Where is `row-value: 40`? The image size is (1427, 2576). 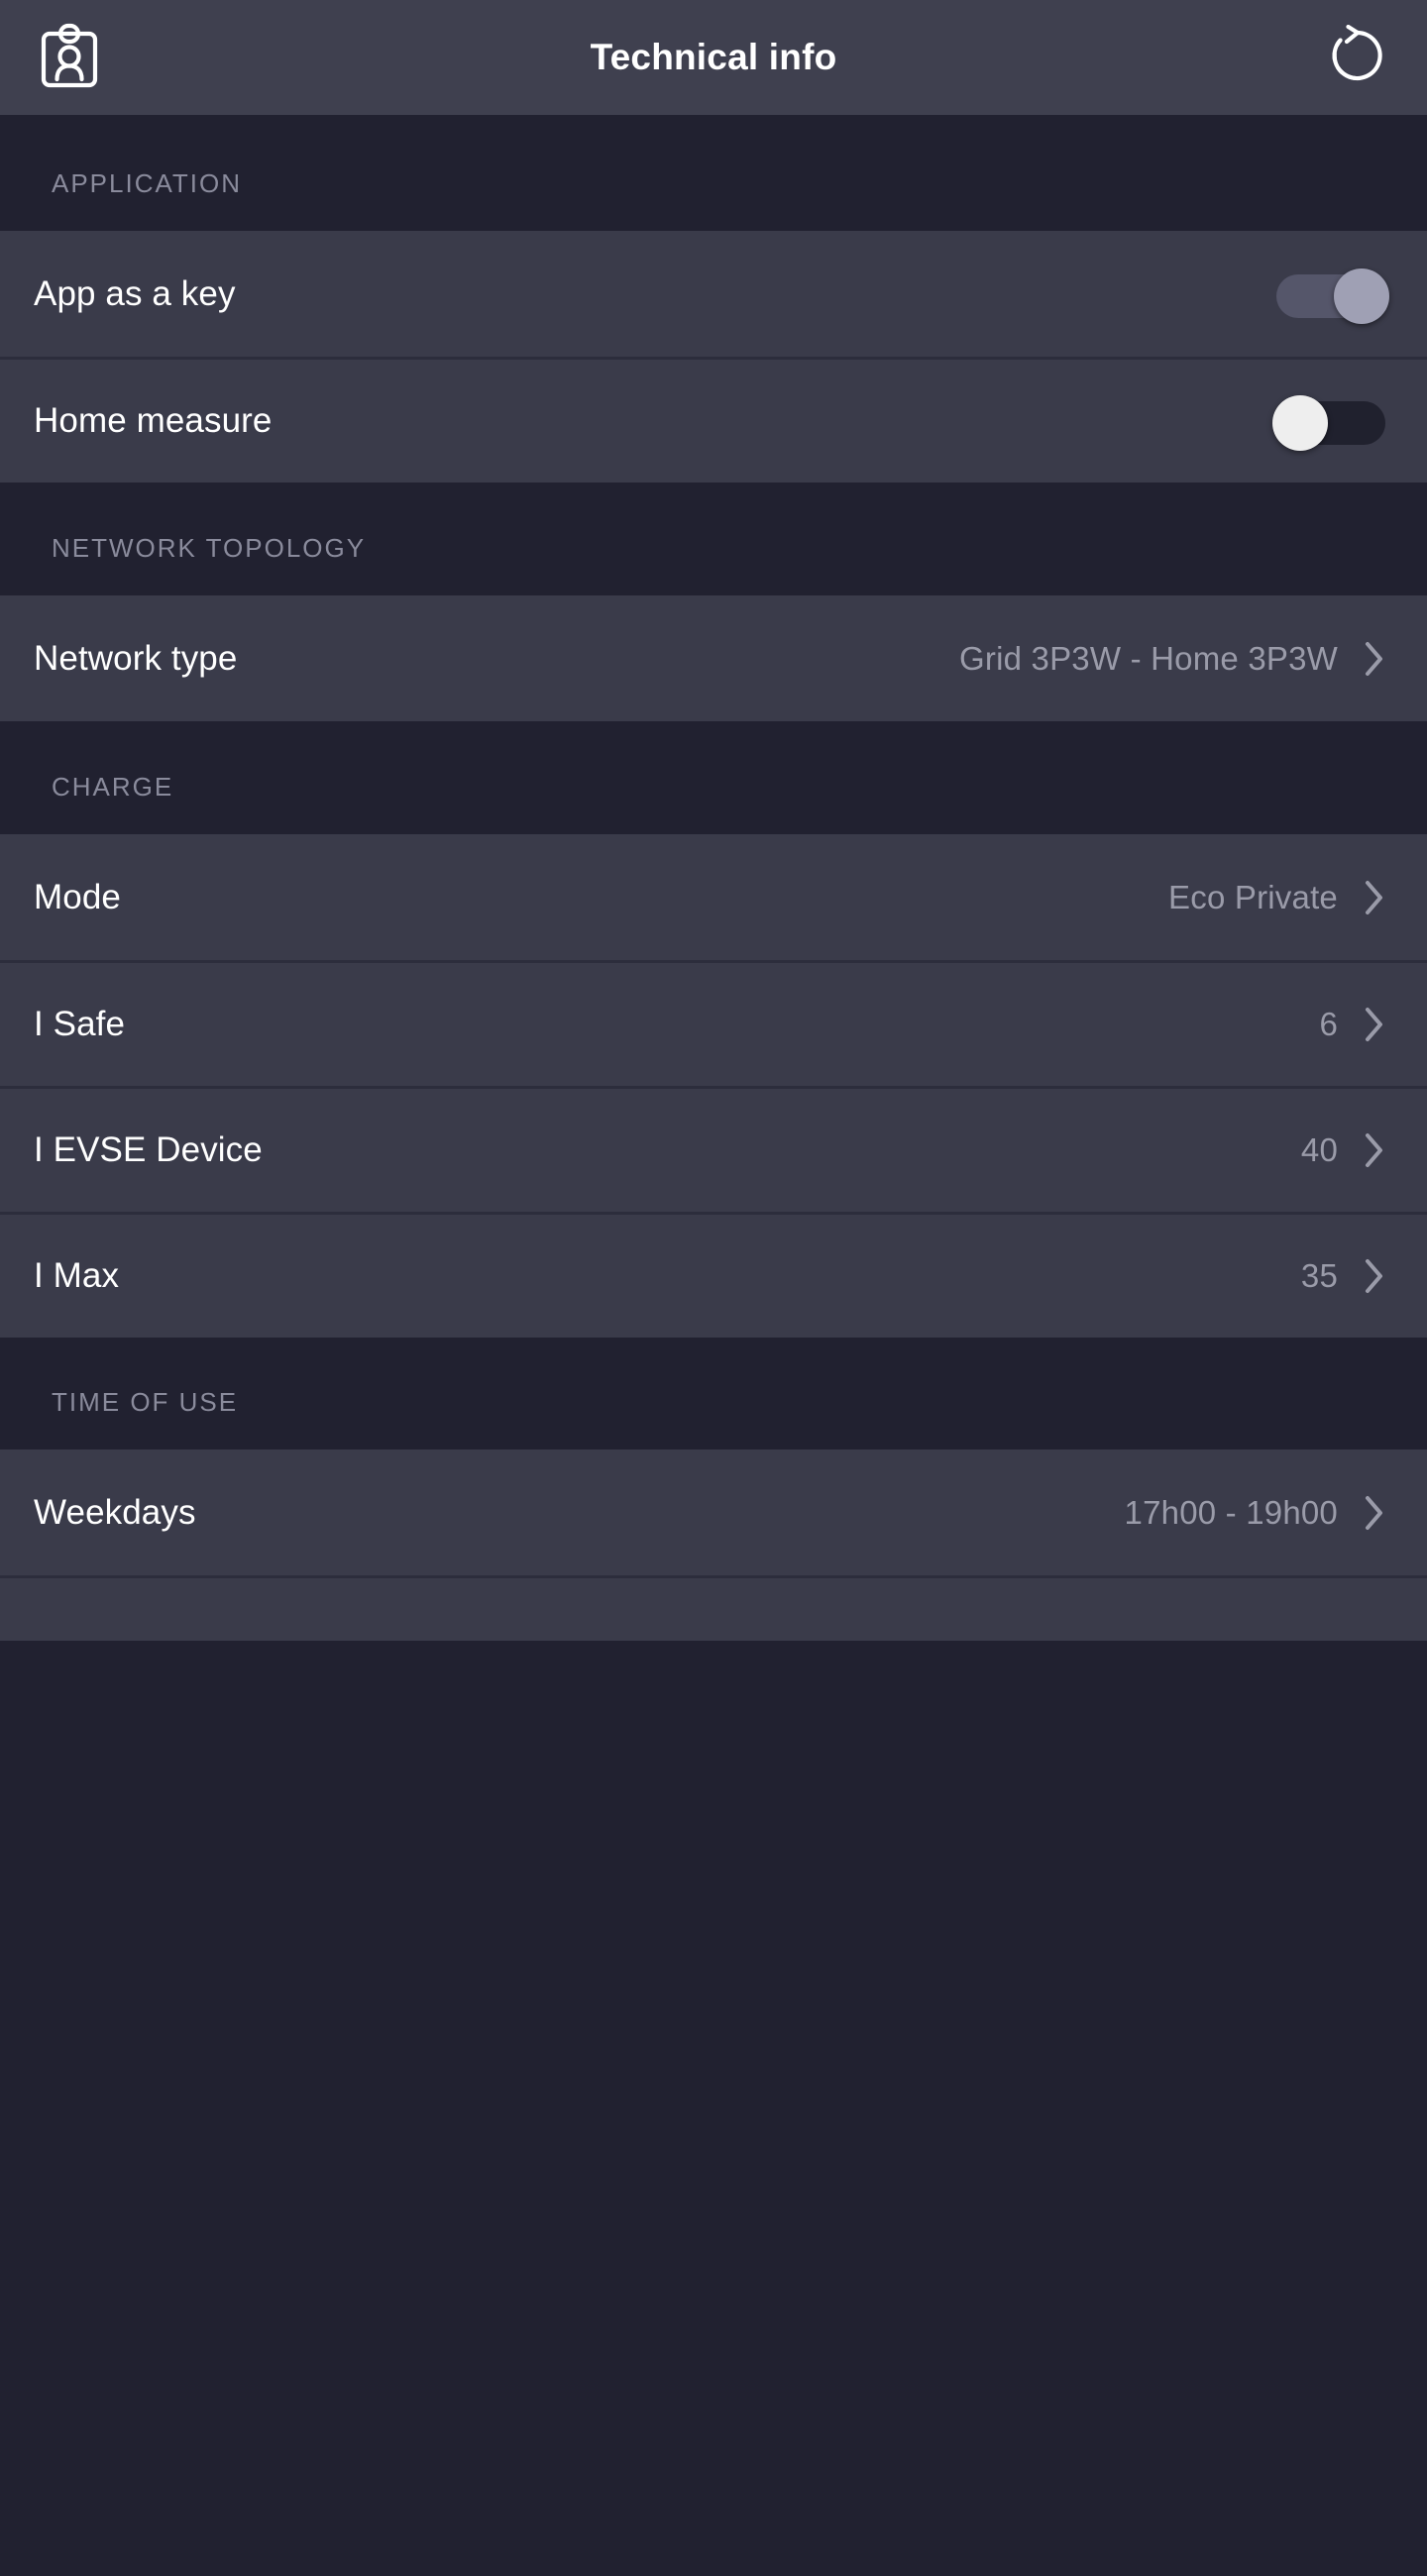 row-value: 40 is located at coordinates (1319, 1149).